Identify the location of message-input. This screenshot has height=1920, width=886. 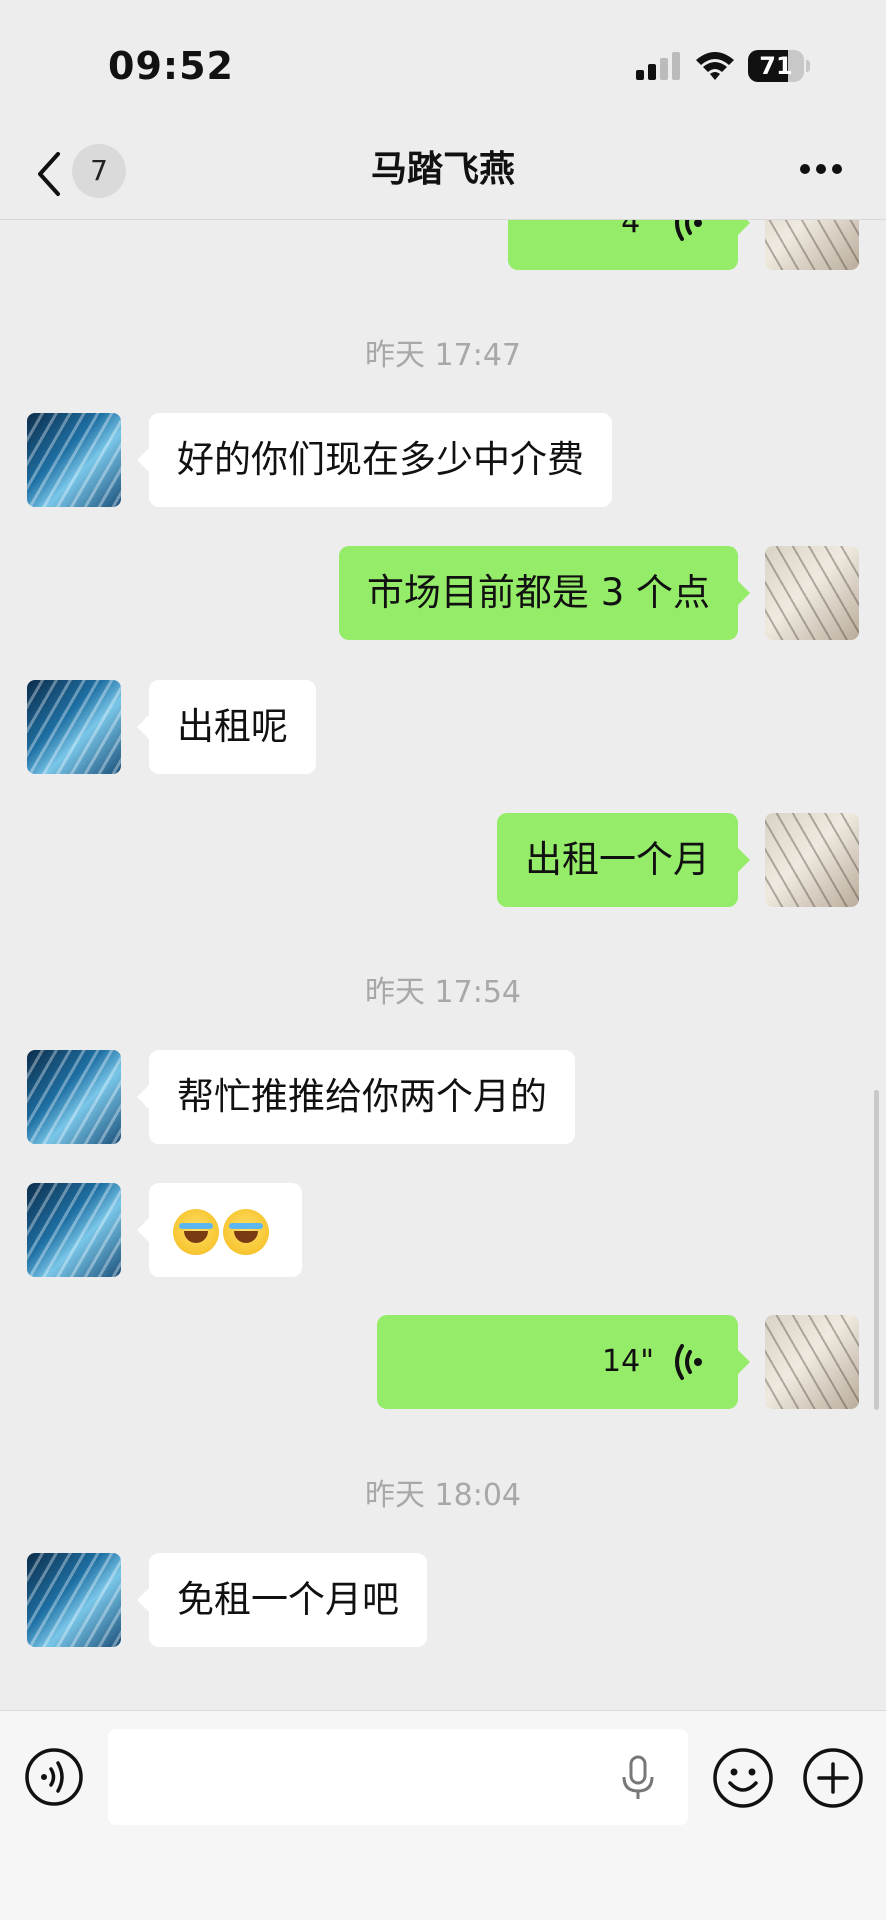
(398, 1777).